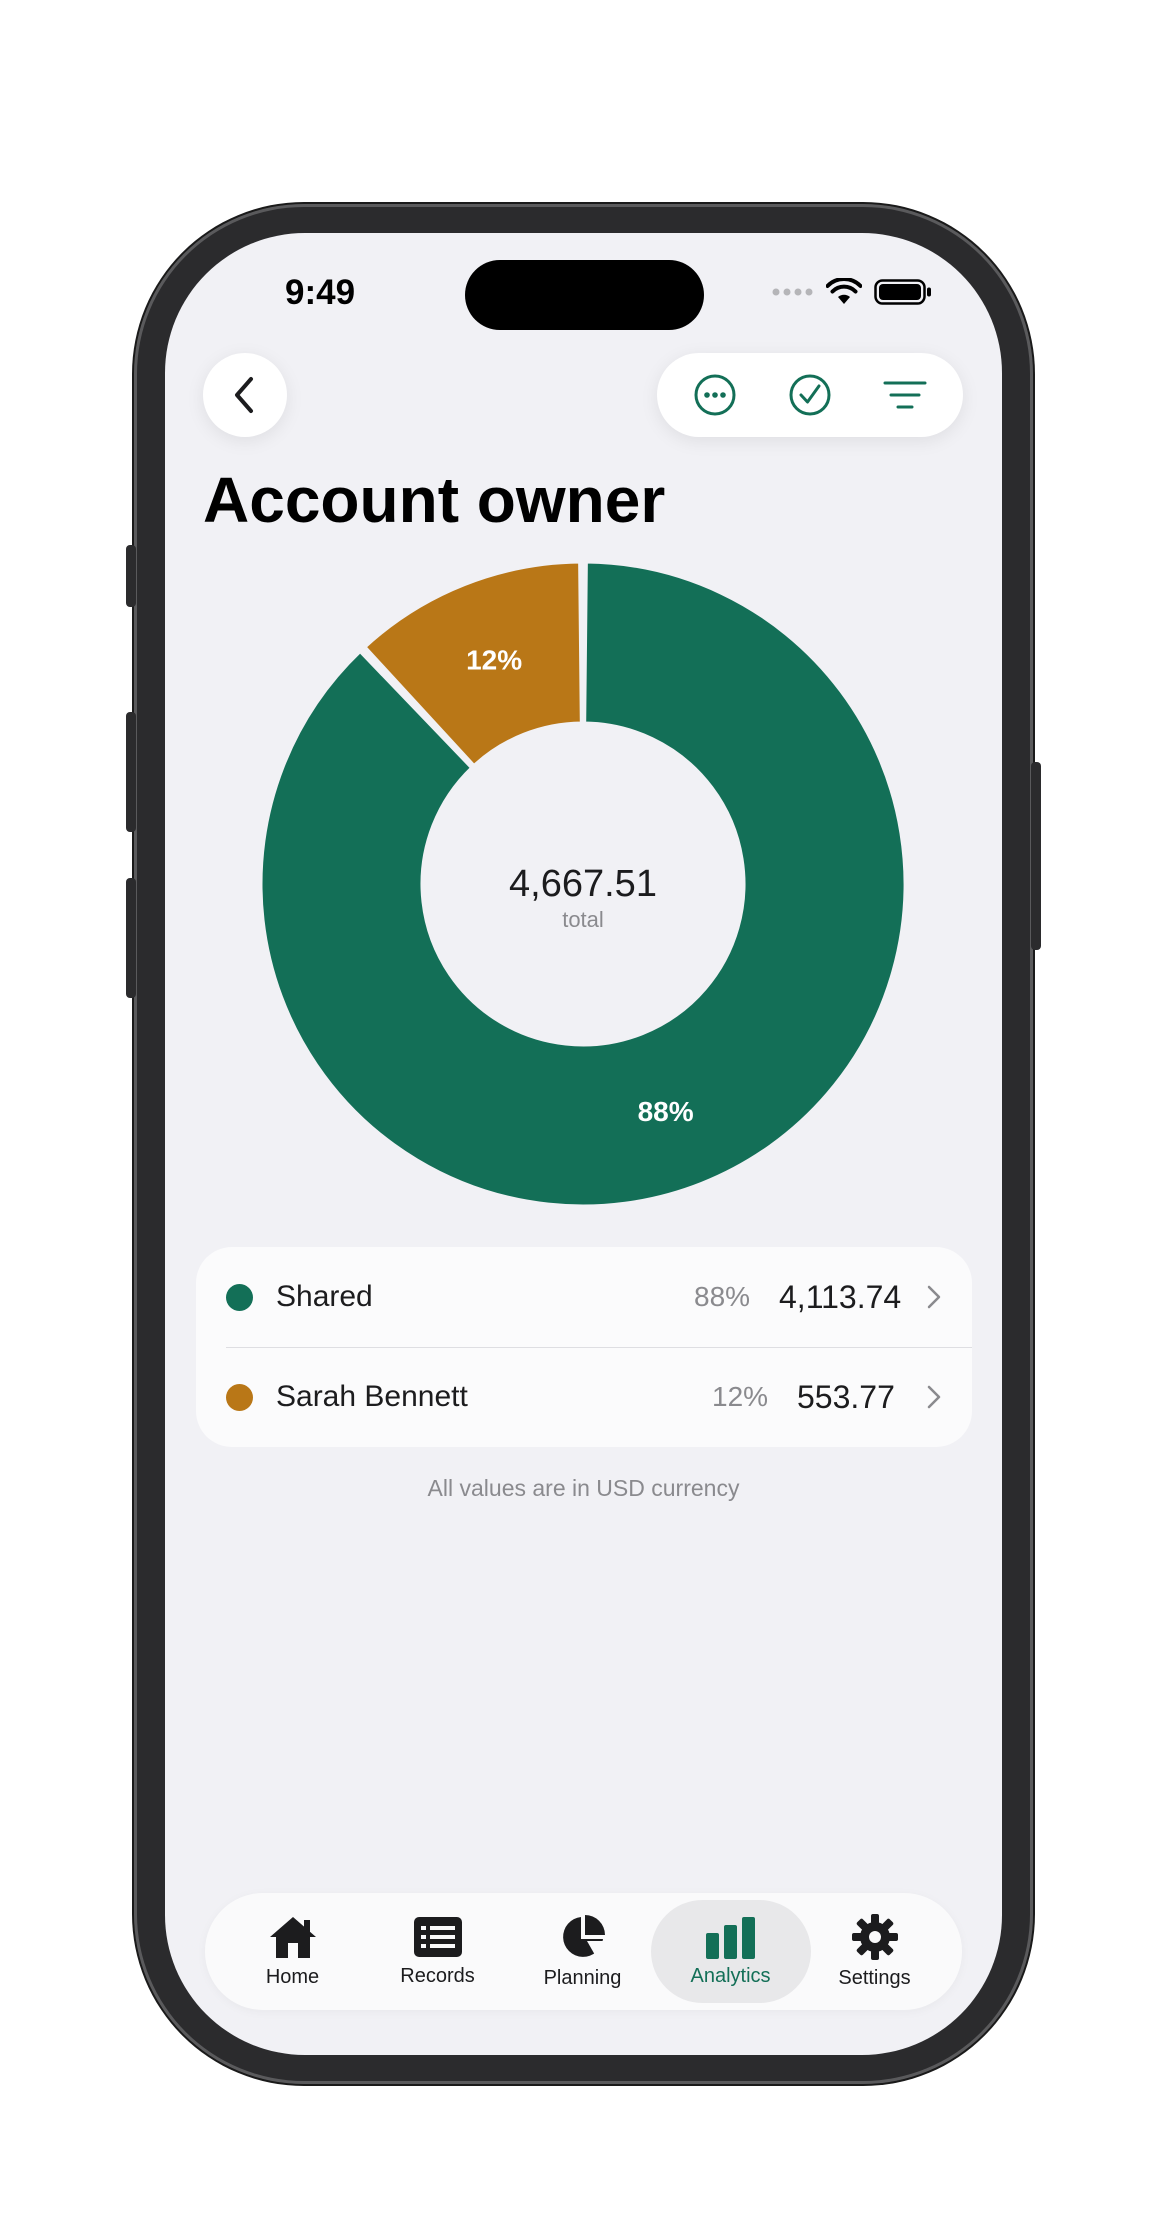 This screenshot has width=1166, height=2236. I want to click on mute-switch, so click(131, 576).